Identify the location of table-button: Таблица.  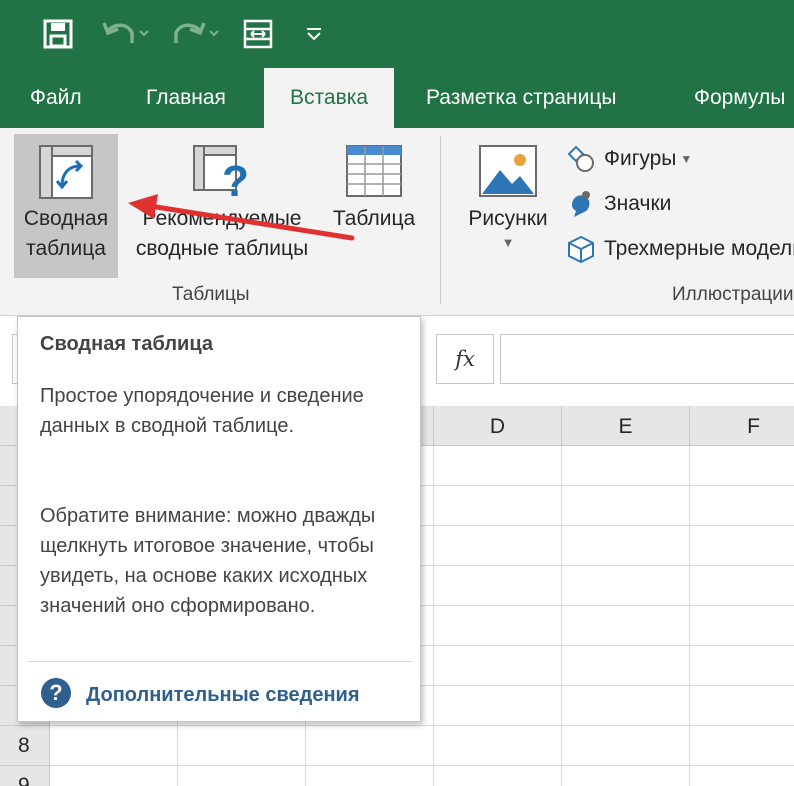
(374, 206).